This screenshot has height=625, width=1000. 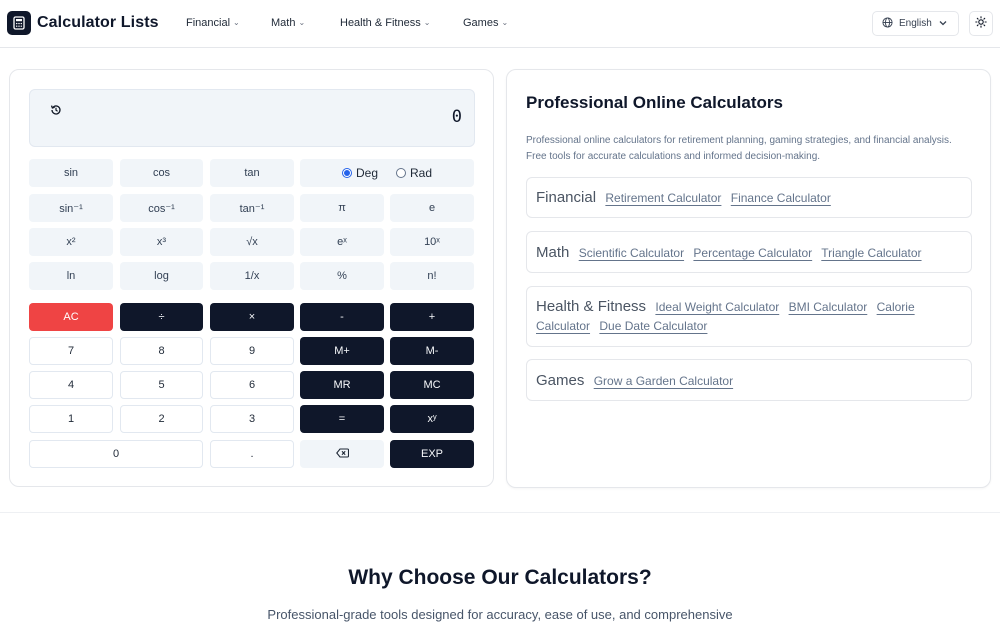 What do you see at coordinates (367, 173) in the screenshot?
I see `deg-label: Deg` at bounding box center [367, 173].